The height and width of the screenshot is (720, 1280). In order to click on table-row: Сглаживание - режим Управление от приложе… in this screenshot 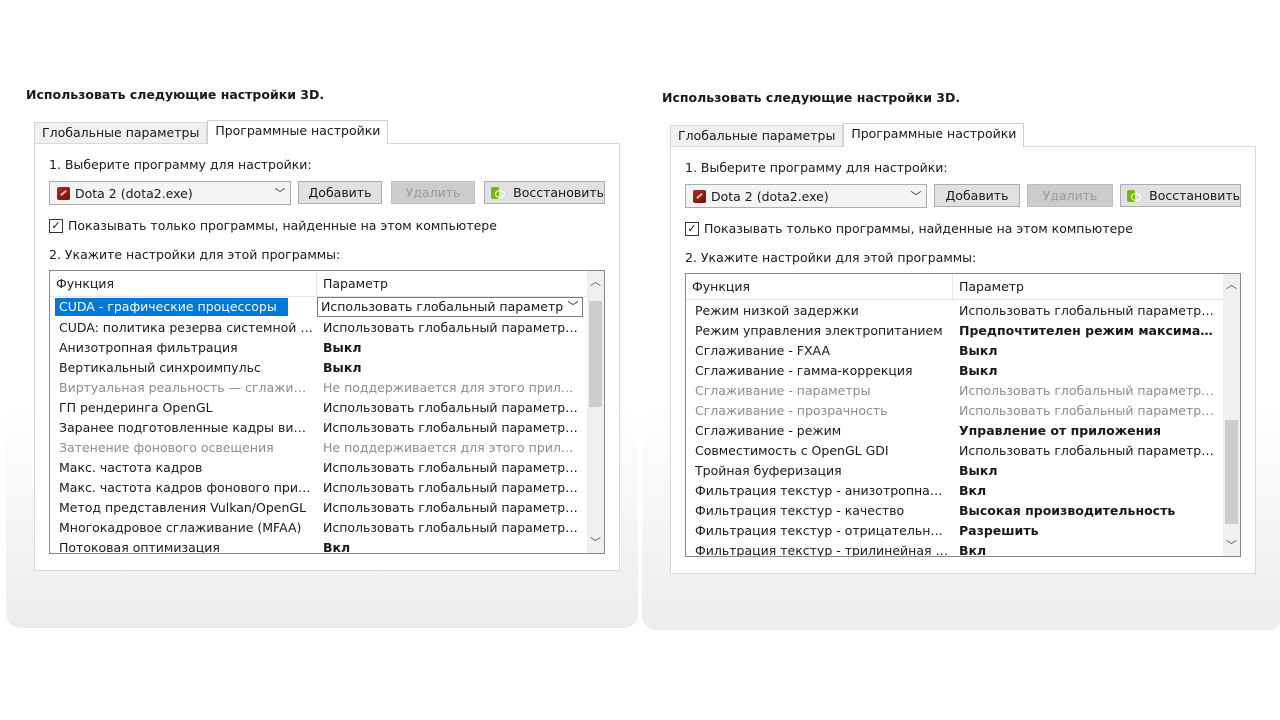, I will do `click(954, 430)`.